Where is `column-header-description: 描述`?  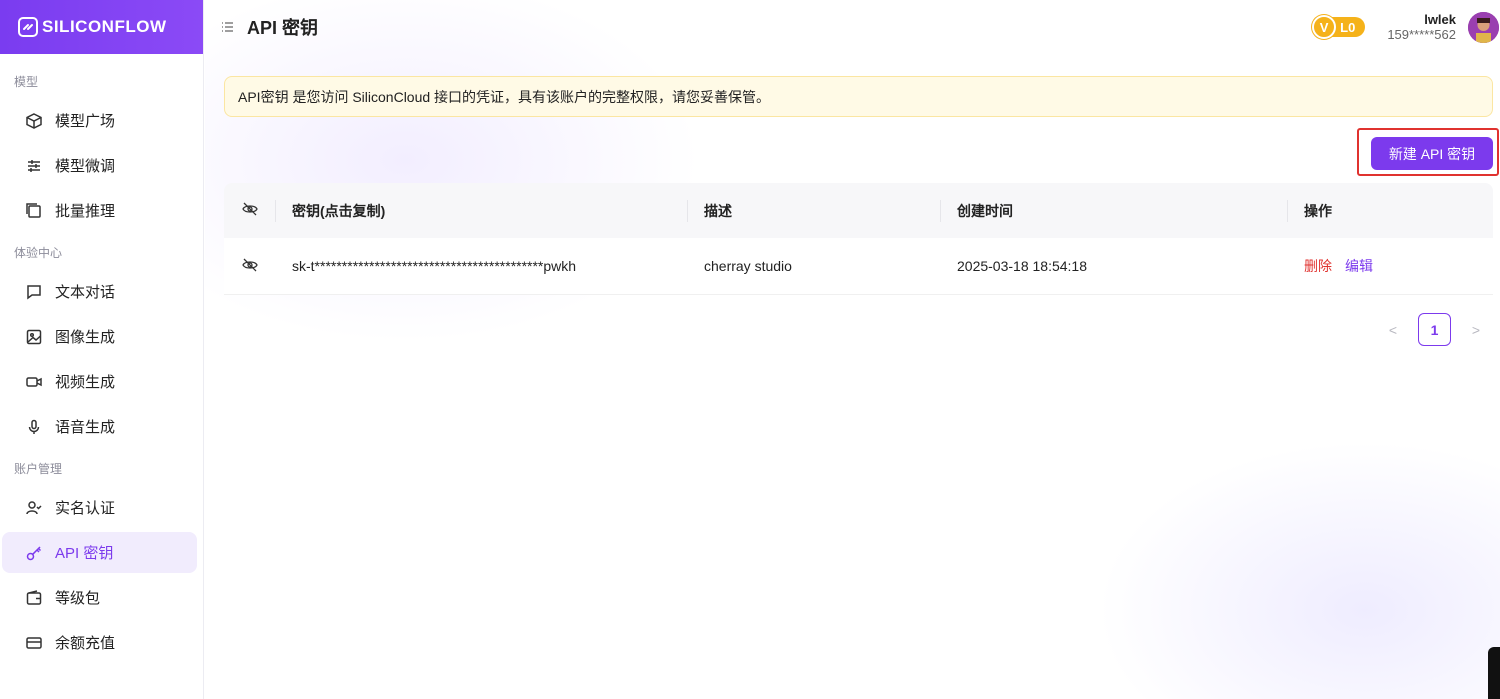
column-header-description: 描述 is located at coordinates (814, 210).